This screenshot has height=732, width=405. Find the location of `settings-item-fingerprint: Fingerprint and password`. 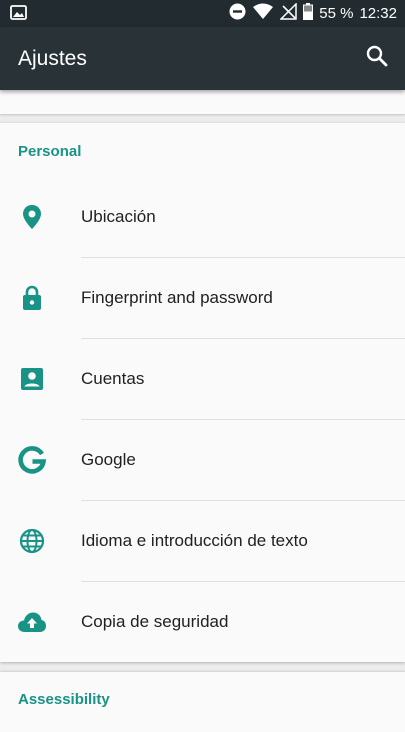

settings-item-fingerprint: Fingerprint and password is located at coordinates (202, 298).